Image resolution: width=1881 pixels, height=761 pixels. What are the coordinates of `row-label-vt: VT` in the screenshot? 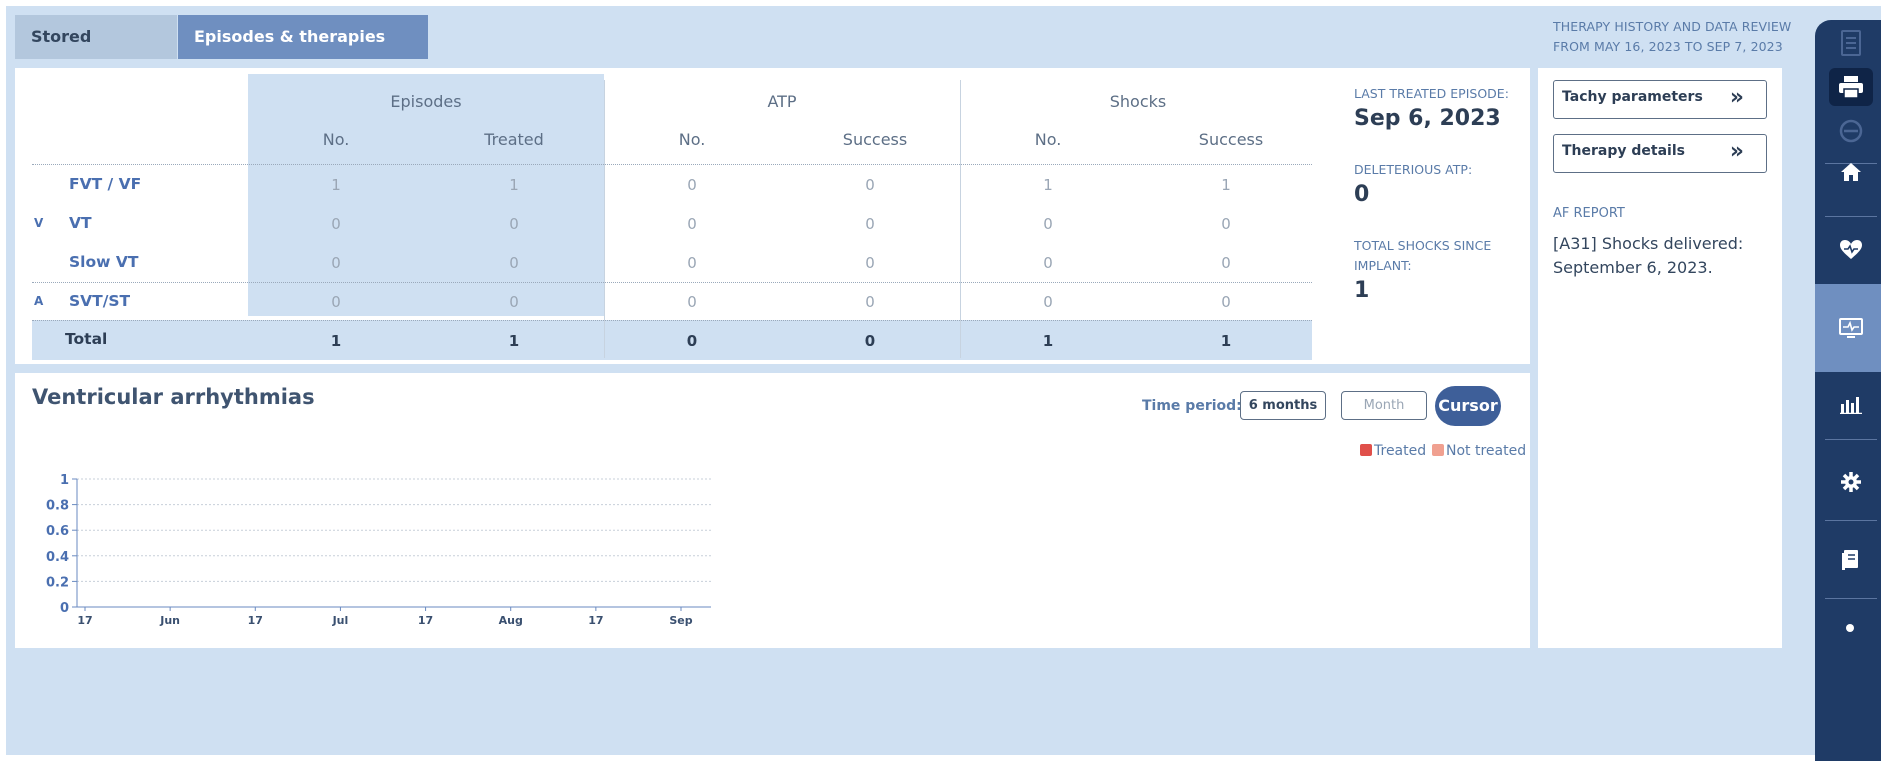 It's located at (80, 223).